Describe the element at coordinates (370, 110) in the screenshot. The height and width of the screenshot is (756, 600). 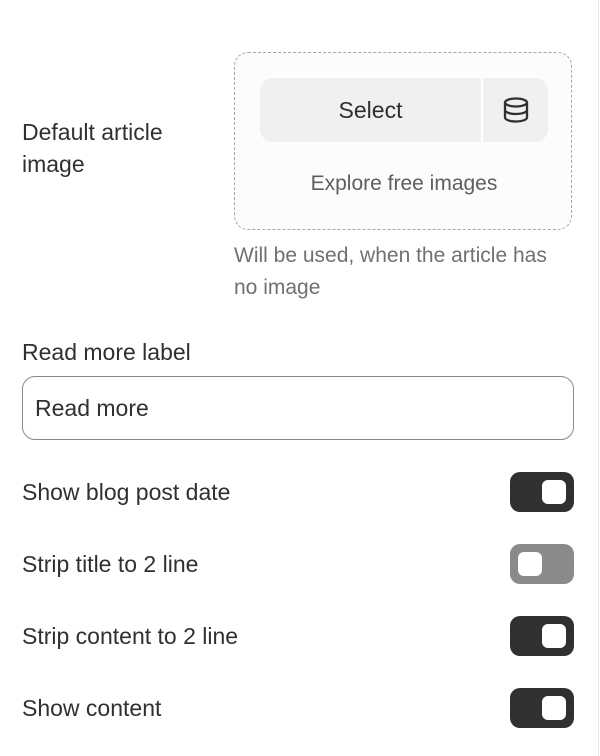
I see `select-image-button: Select` at that location.